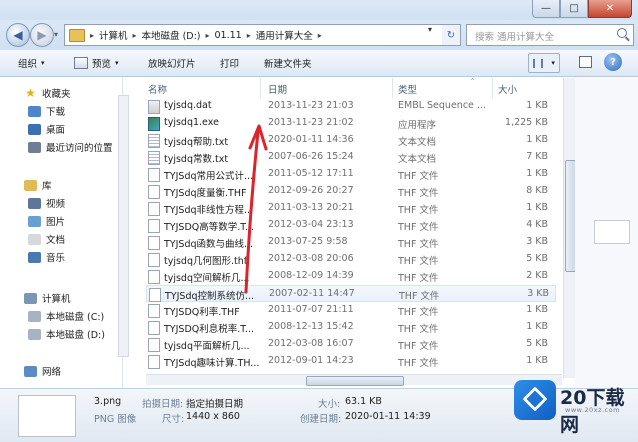  Describe the element at coordinates (311, 275) in the screenshot. I see `file-date: 2008-12-09 14:39` at that location.